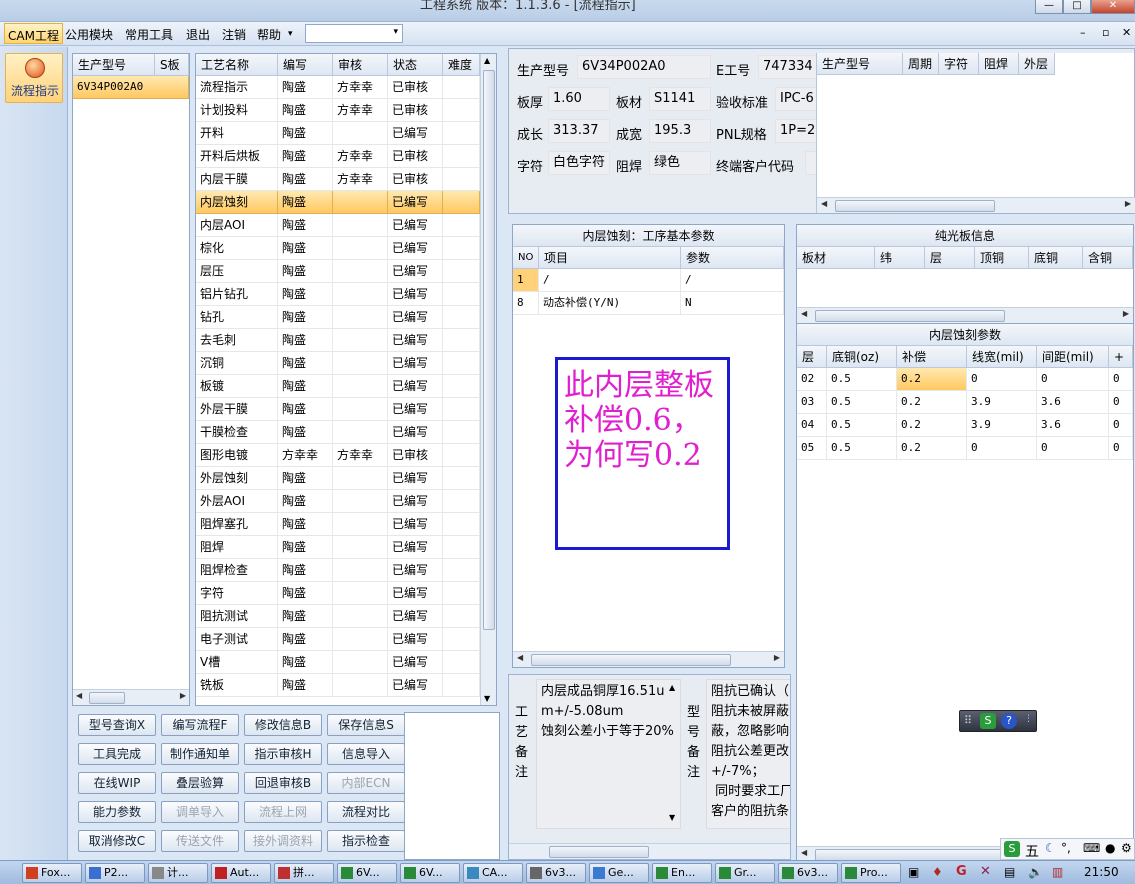 This screenshot has height=884, width=1135. Describe the element at coordinates (680, 99) in the screenshot. I see `material-field: S1141` at that location.